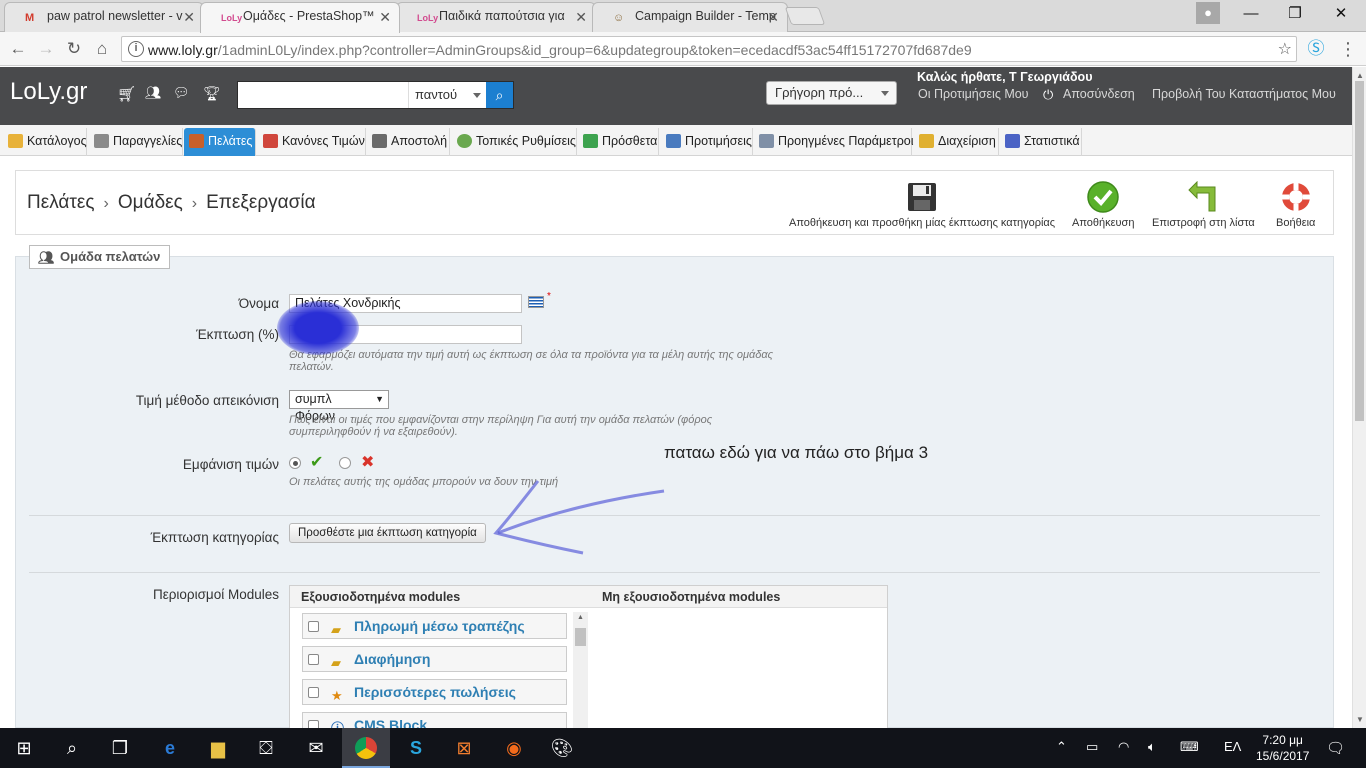  I want to click on list-item: ▰ Διαφήμηση, so click(434, 659).